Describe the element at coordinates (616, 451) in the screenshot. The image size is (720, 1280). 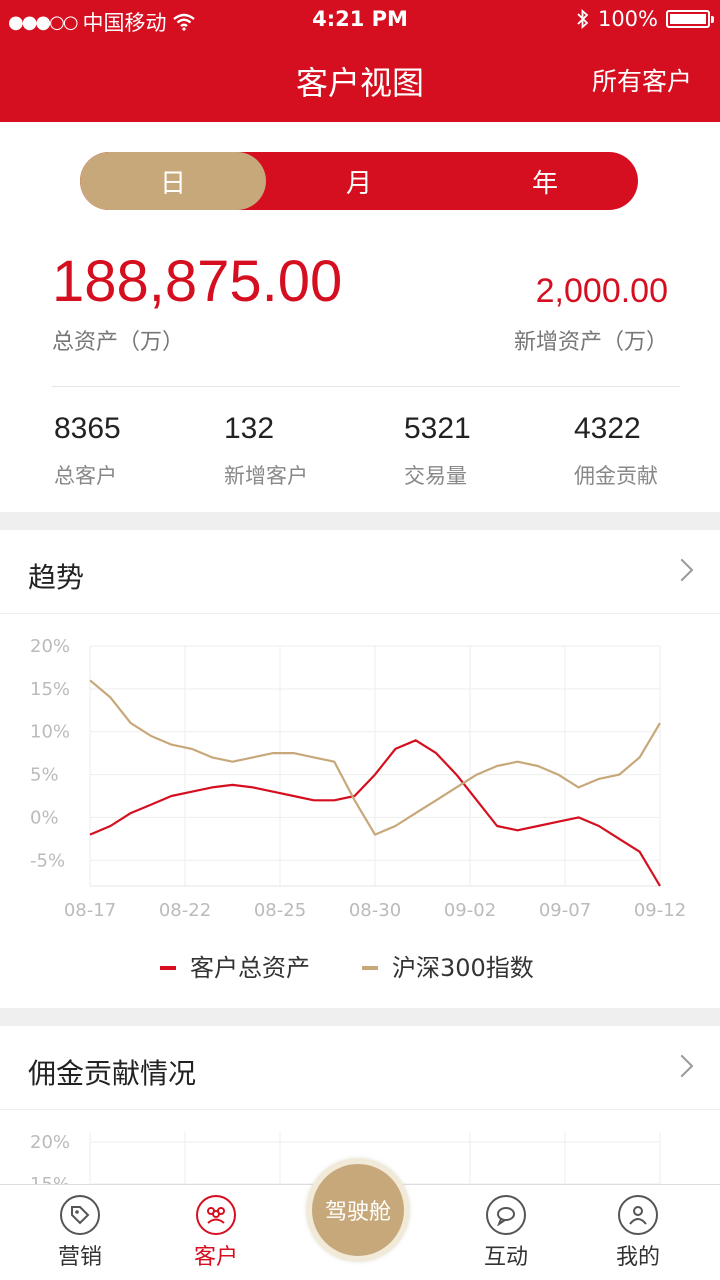
I see `stat-commission: 4322 佣金贡献` at that location.